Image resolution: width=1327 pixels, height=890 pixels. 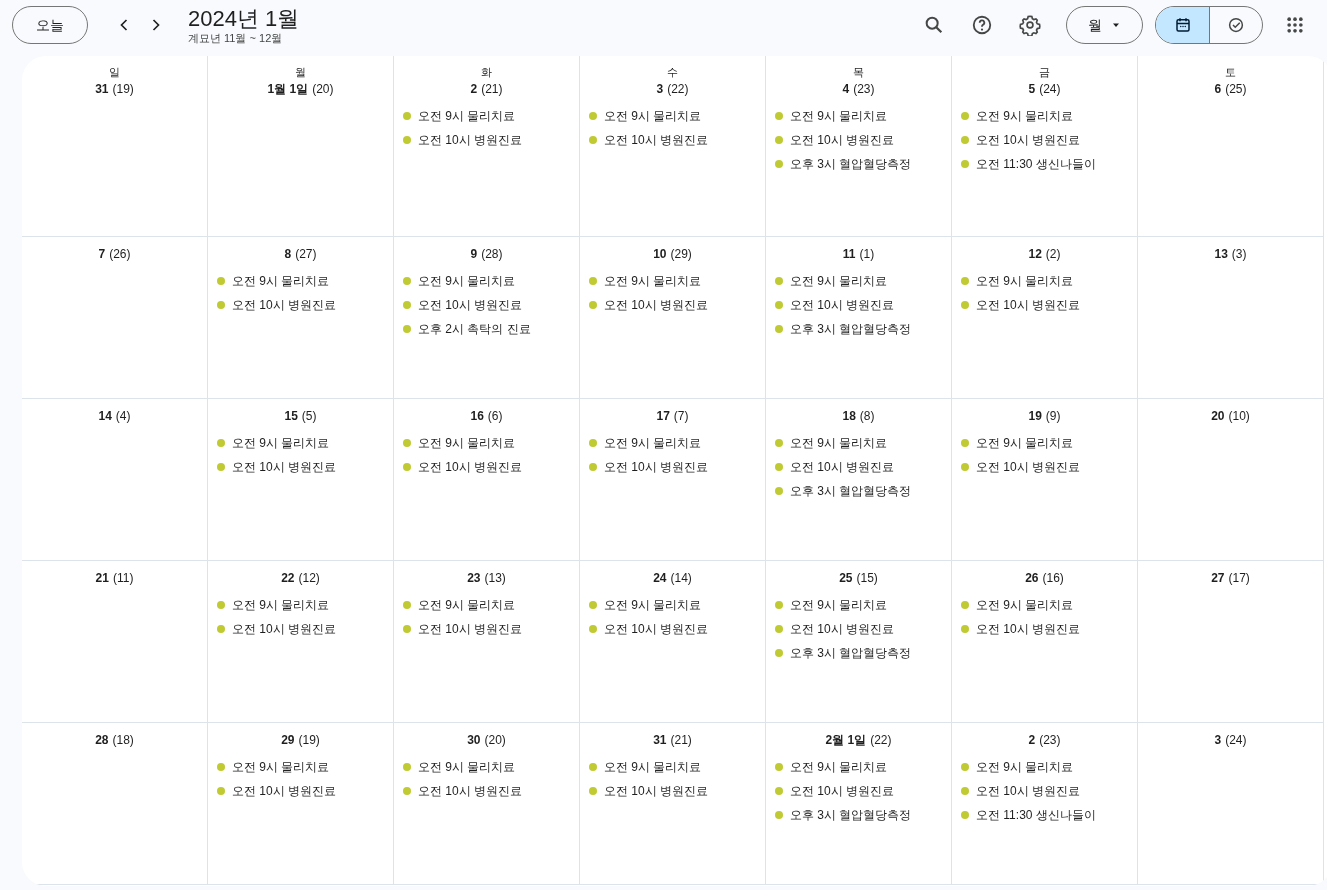 I want to click on date-label: 21, so click(x=102, y=578).